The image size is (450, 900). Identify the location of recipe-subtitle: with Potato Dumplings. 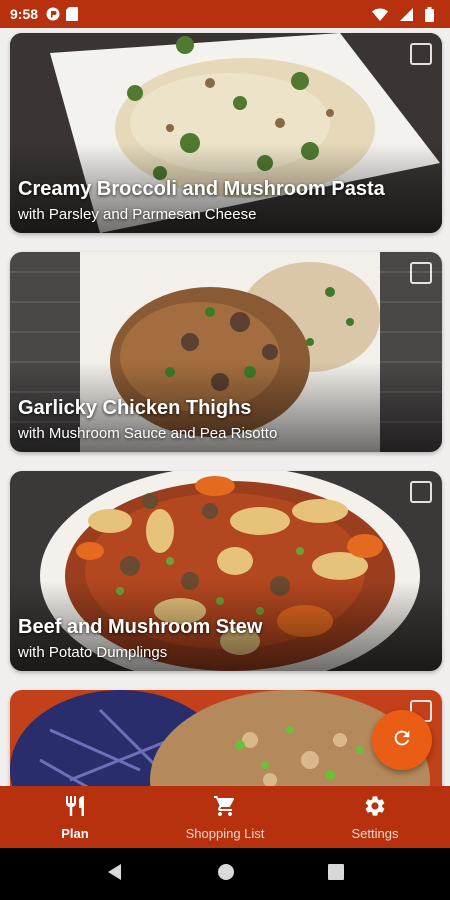
(93, 652).